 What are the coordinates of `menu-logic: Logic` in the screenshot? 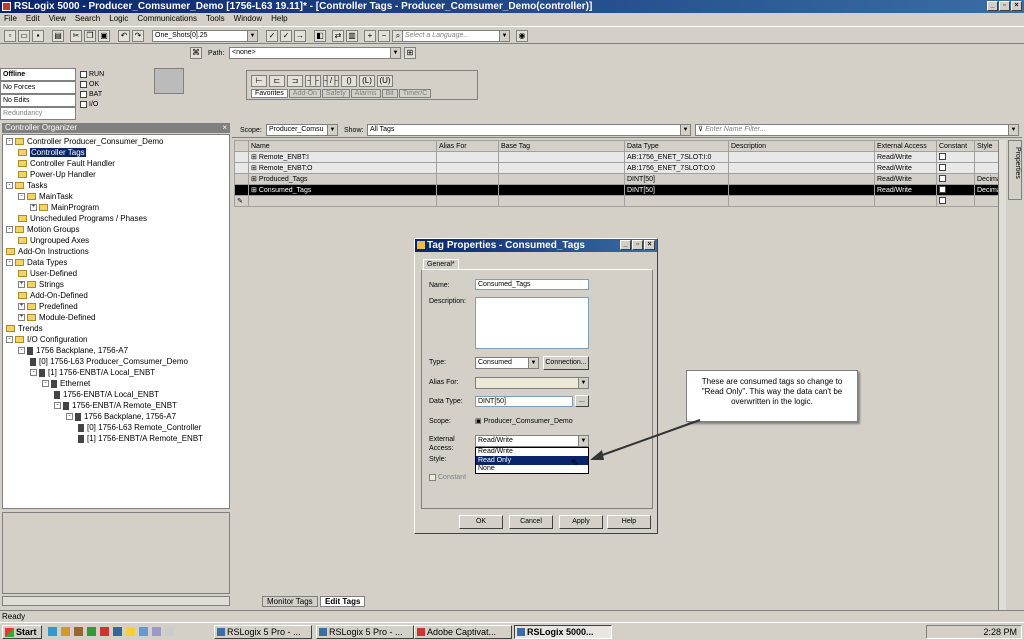 It's located at (118, 18).